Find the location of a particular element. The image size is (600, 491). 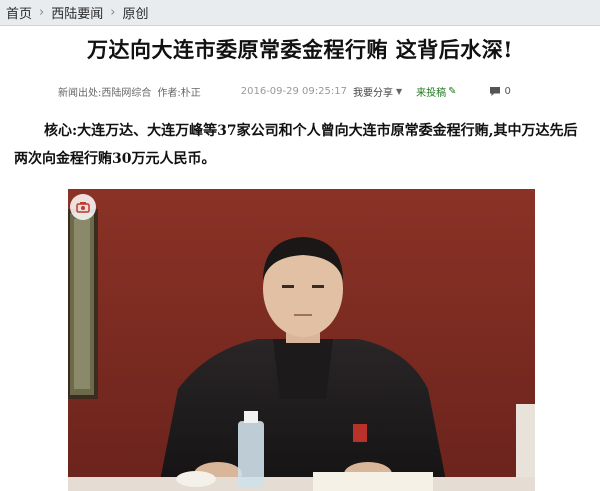

submit-article-link: 来投稿 ✎ is located at coordinates (436, 91).